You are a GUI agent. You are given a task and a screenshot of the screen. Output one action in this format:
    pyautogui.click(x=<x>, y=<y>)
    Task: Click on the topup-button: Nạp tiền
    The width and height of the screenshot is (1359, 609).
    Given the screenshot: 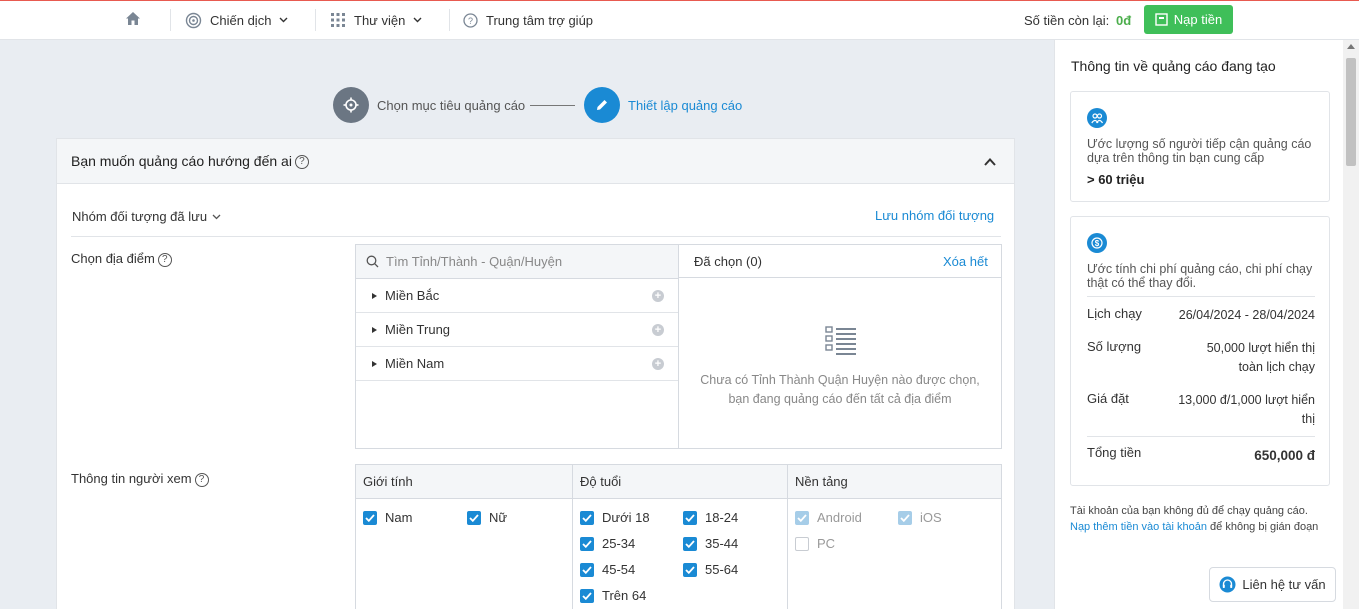 What is the action you would take?
    pyautogui.click(x=1188, y=19)
    